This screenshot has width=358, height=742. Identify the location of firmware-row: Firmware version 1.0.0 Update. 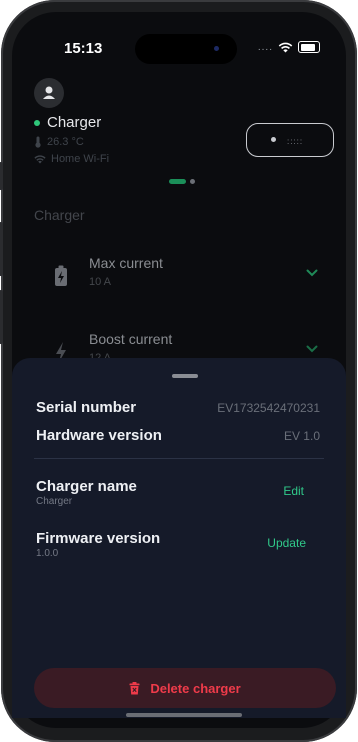
(178, 544).